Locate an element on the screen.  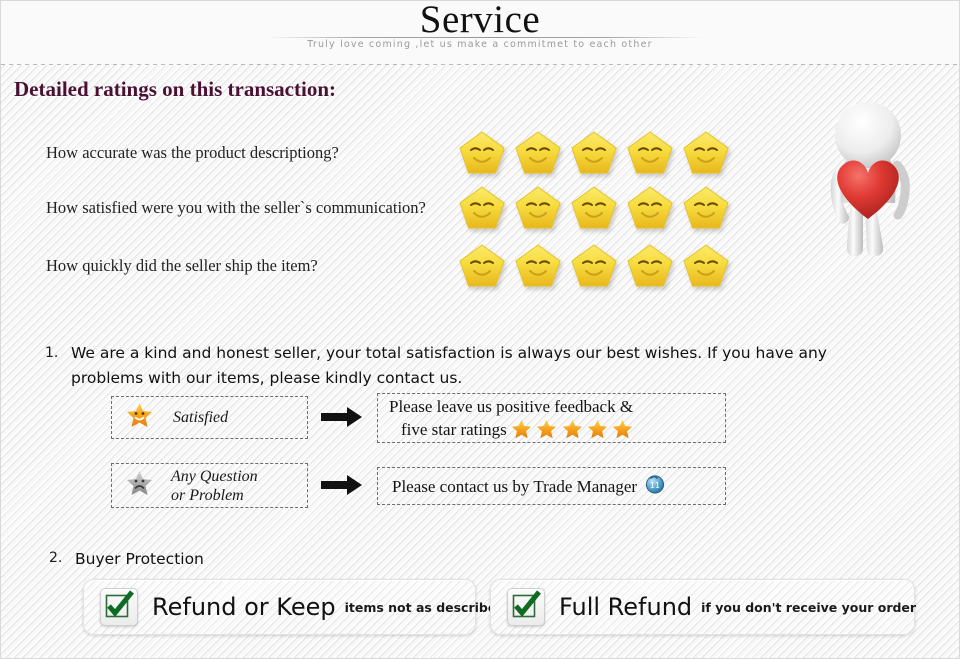
flow-left-label-problem-line2: or Problem is located at coordinates (207, 495).